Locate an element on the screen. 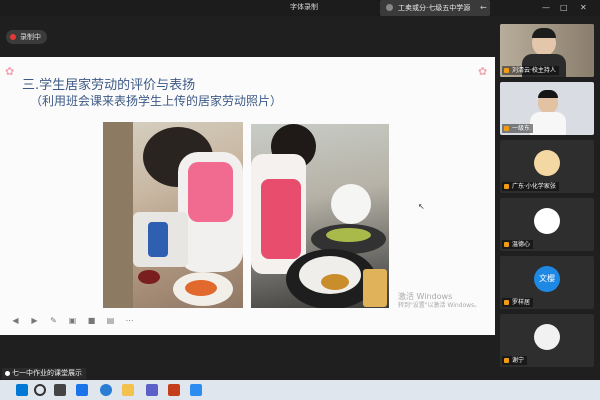  edge-icon is located at coordinates (106, 390).